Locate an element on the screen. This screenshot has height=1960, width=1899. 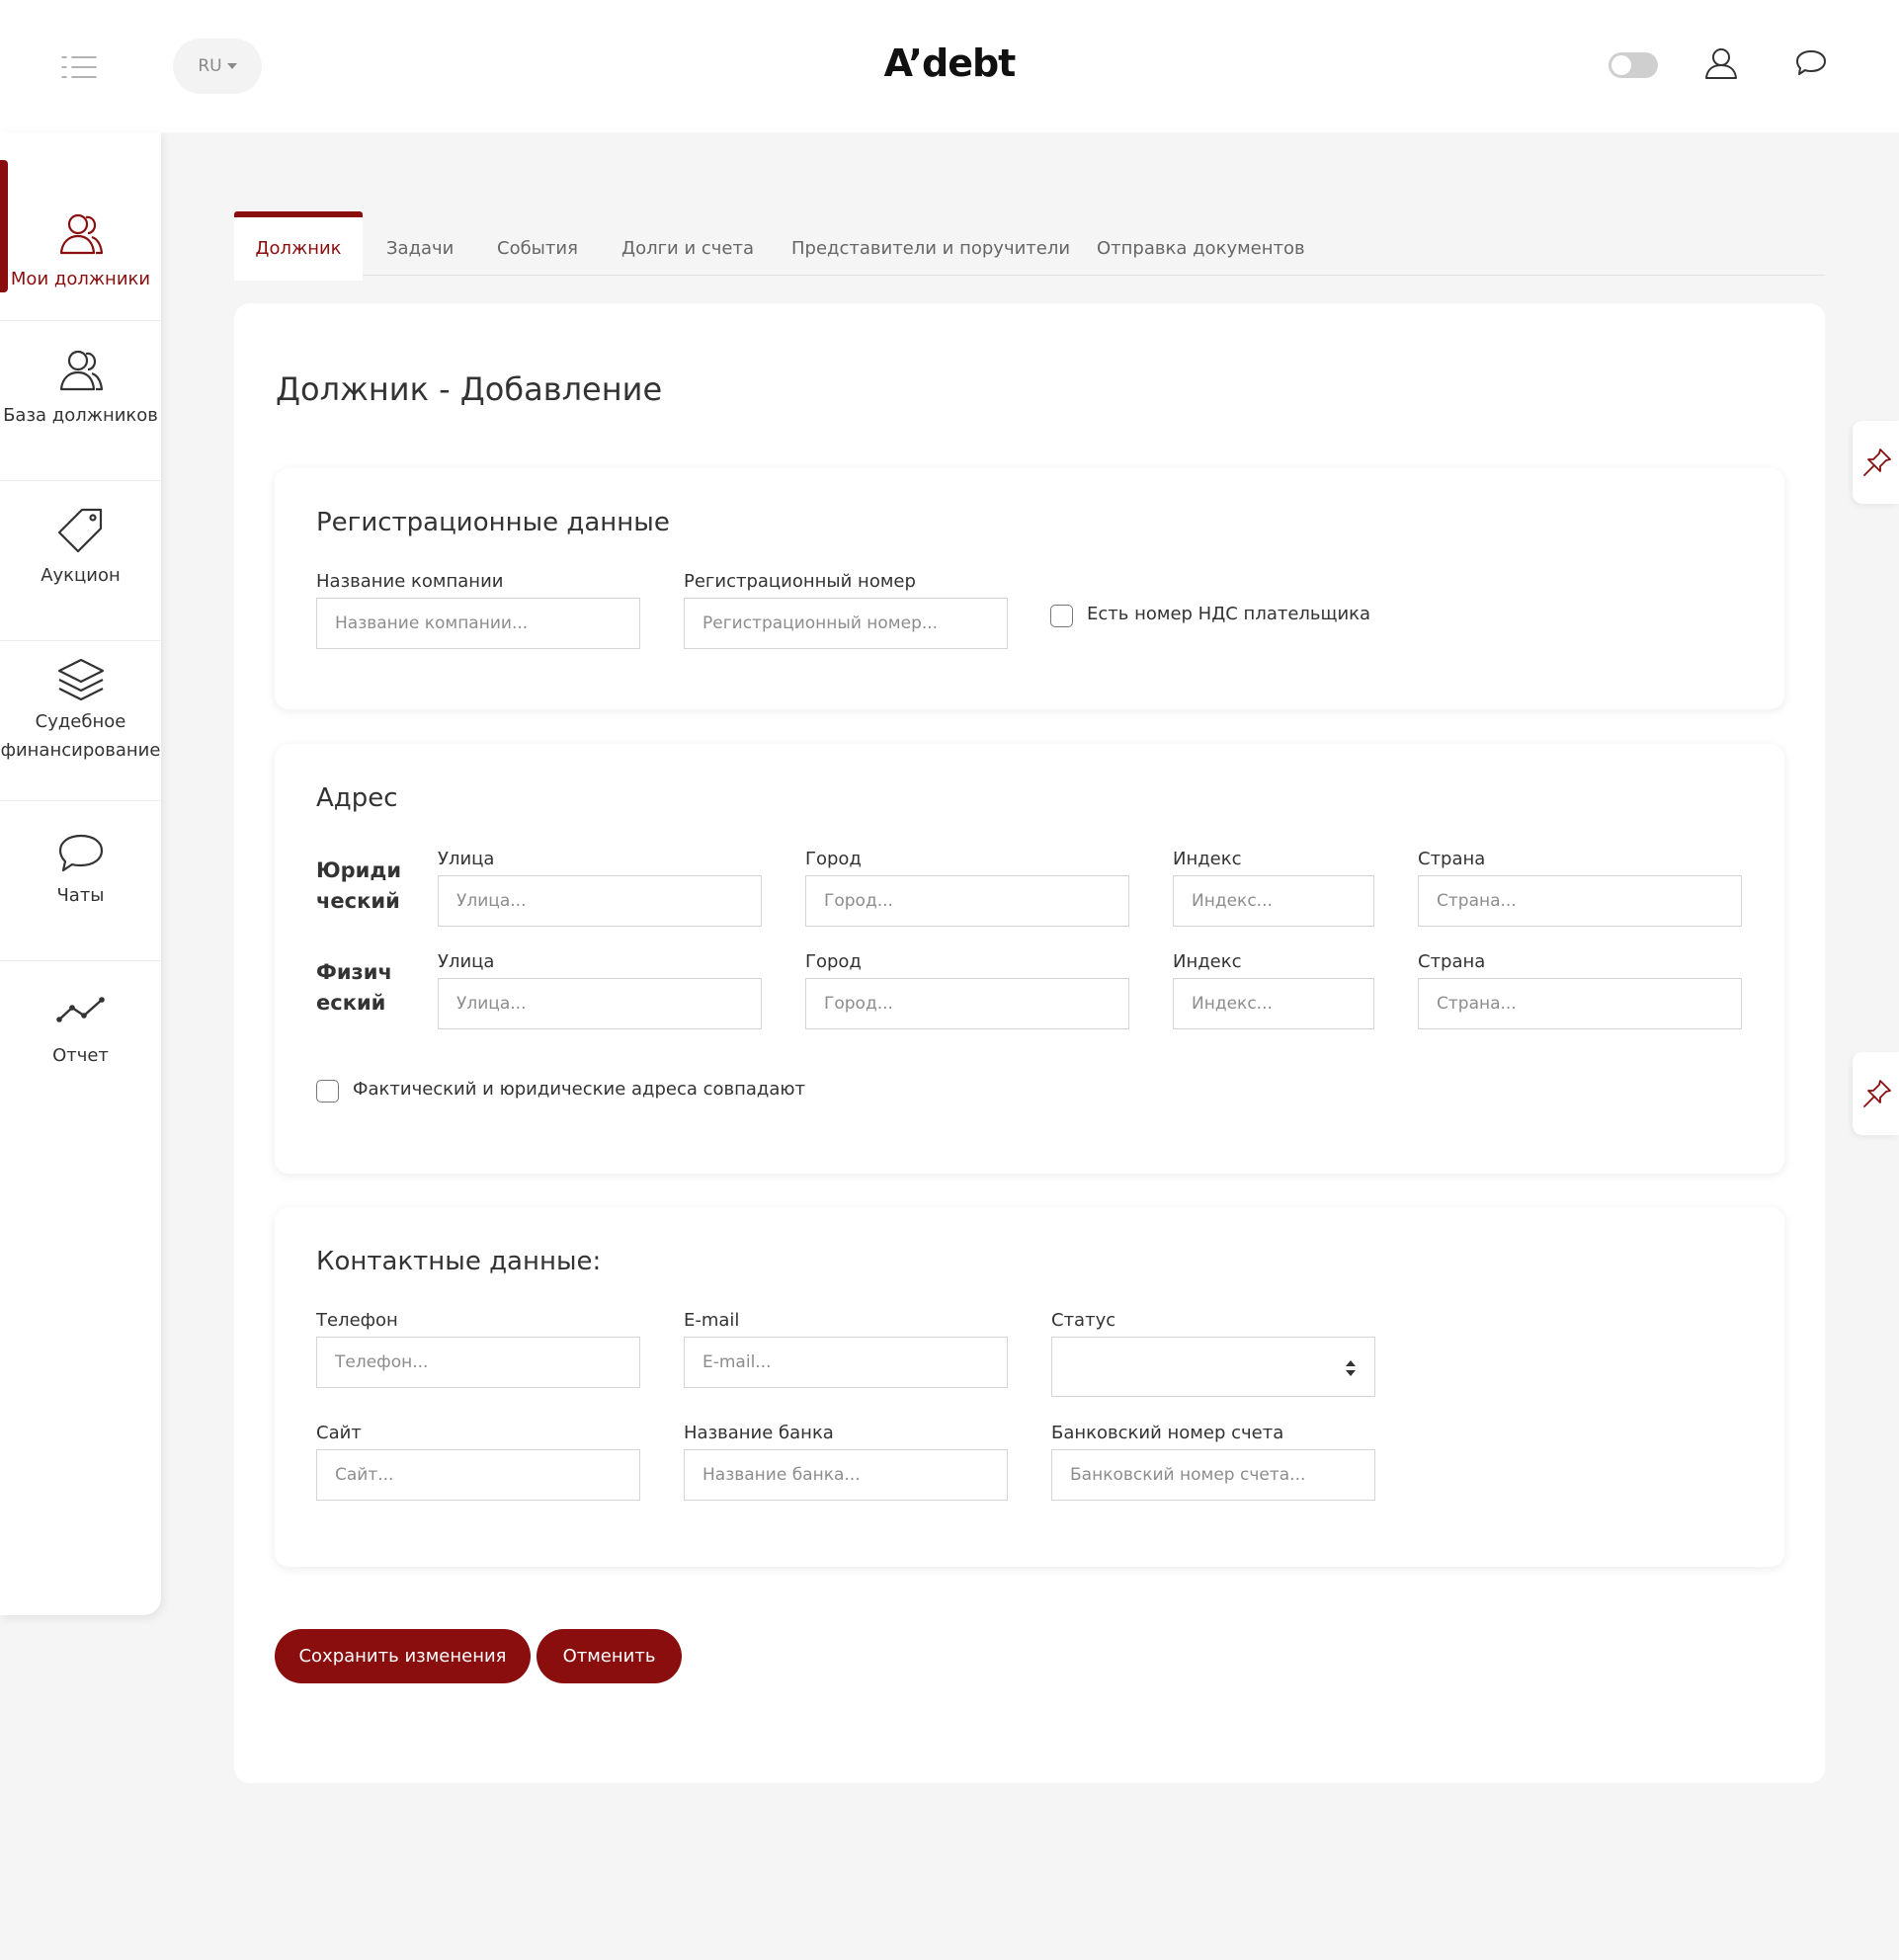
sidebar-item-report: Отчет is located at coordinates (80, 1040).